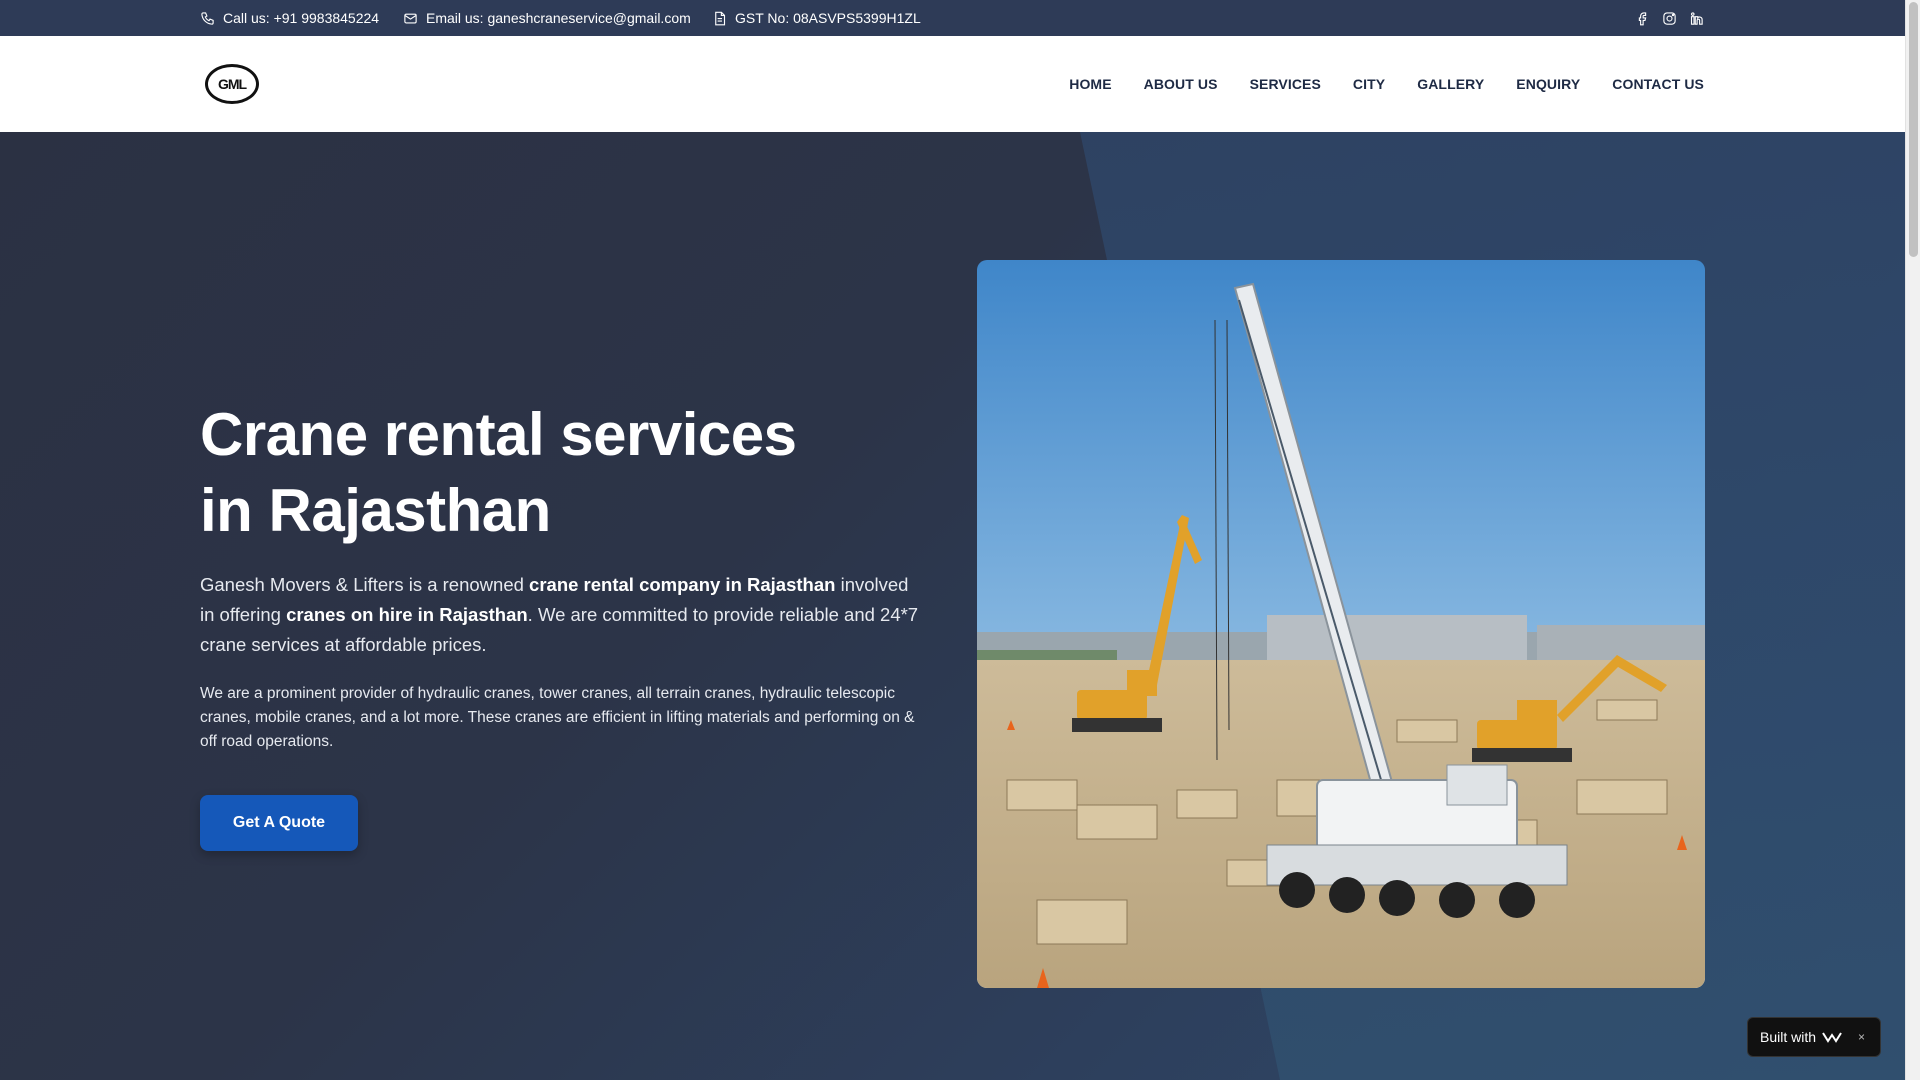 Image resolution: width=1920 pixels, height=1080 pixels. Describe the element at coordinates (1369, 84) in the screenshot. I see `nav-city: CITY` at that location.